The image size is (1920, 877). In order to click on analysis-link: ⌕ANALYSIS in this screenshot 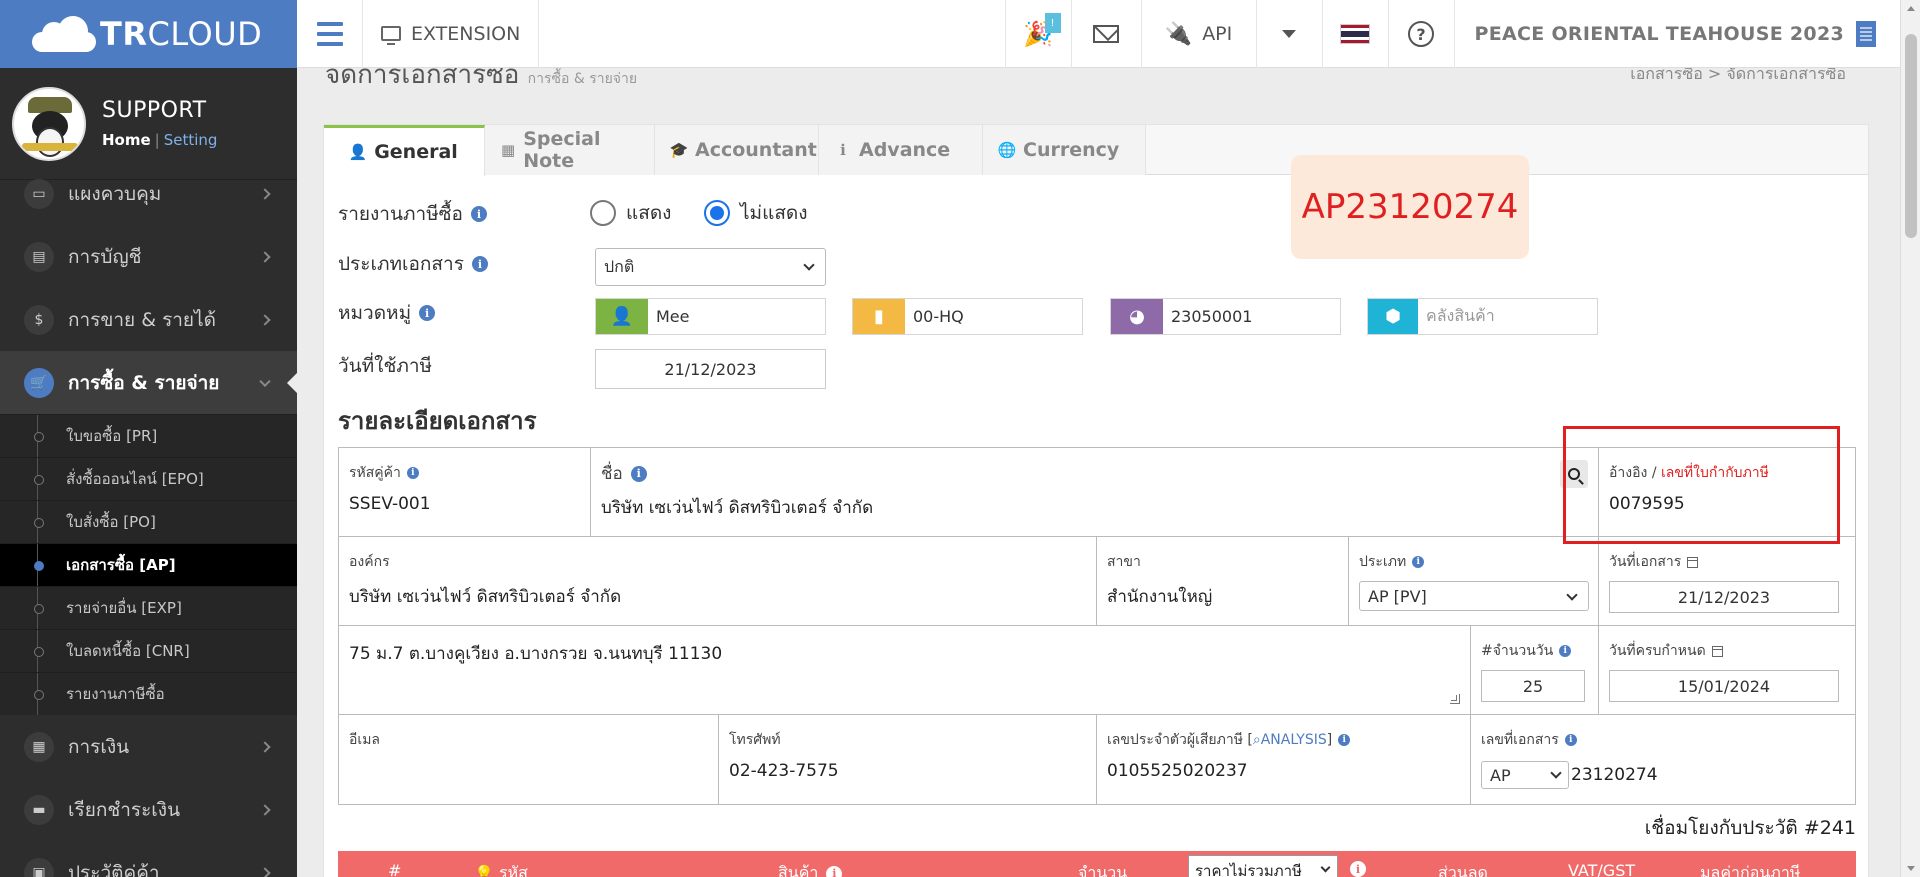, I will do `click(1290, 740)`.